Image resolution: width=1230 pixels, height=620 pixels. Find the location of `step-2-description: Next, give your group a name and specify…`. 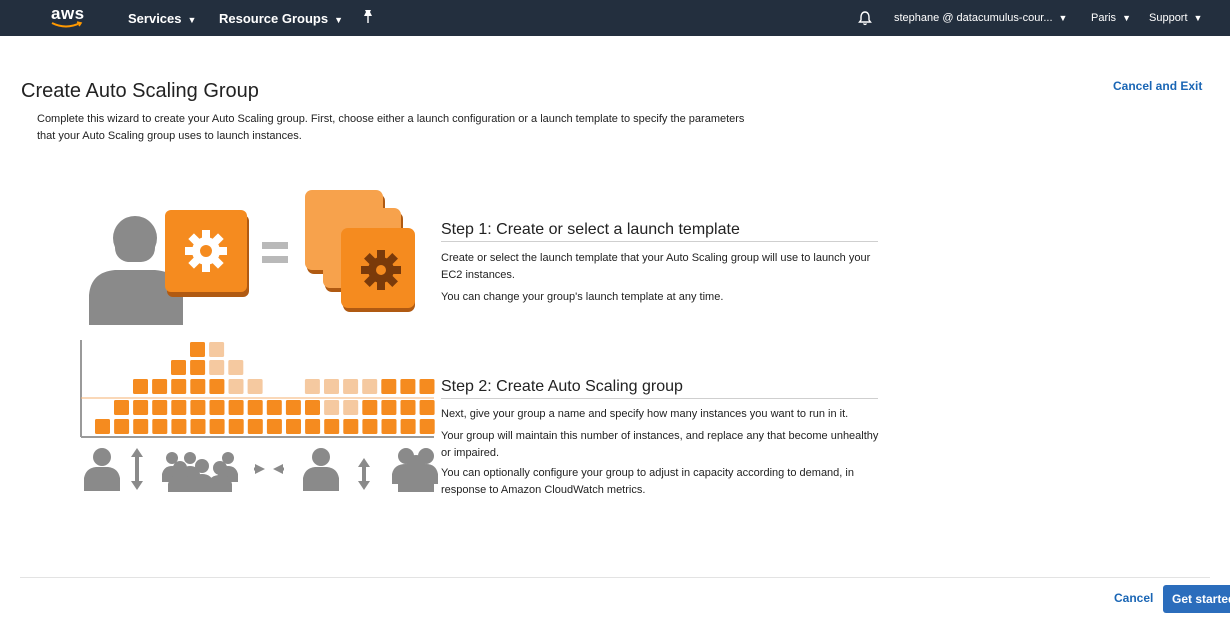

step-2-description: Next, give your group a name and specify… is located at coordinates (645, 414).